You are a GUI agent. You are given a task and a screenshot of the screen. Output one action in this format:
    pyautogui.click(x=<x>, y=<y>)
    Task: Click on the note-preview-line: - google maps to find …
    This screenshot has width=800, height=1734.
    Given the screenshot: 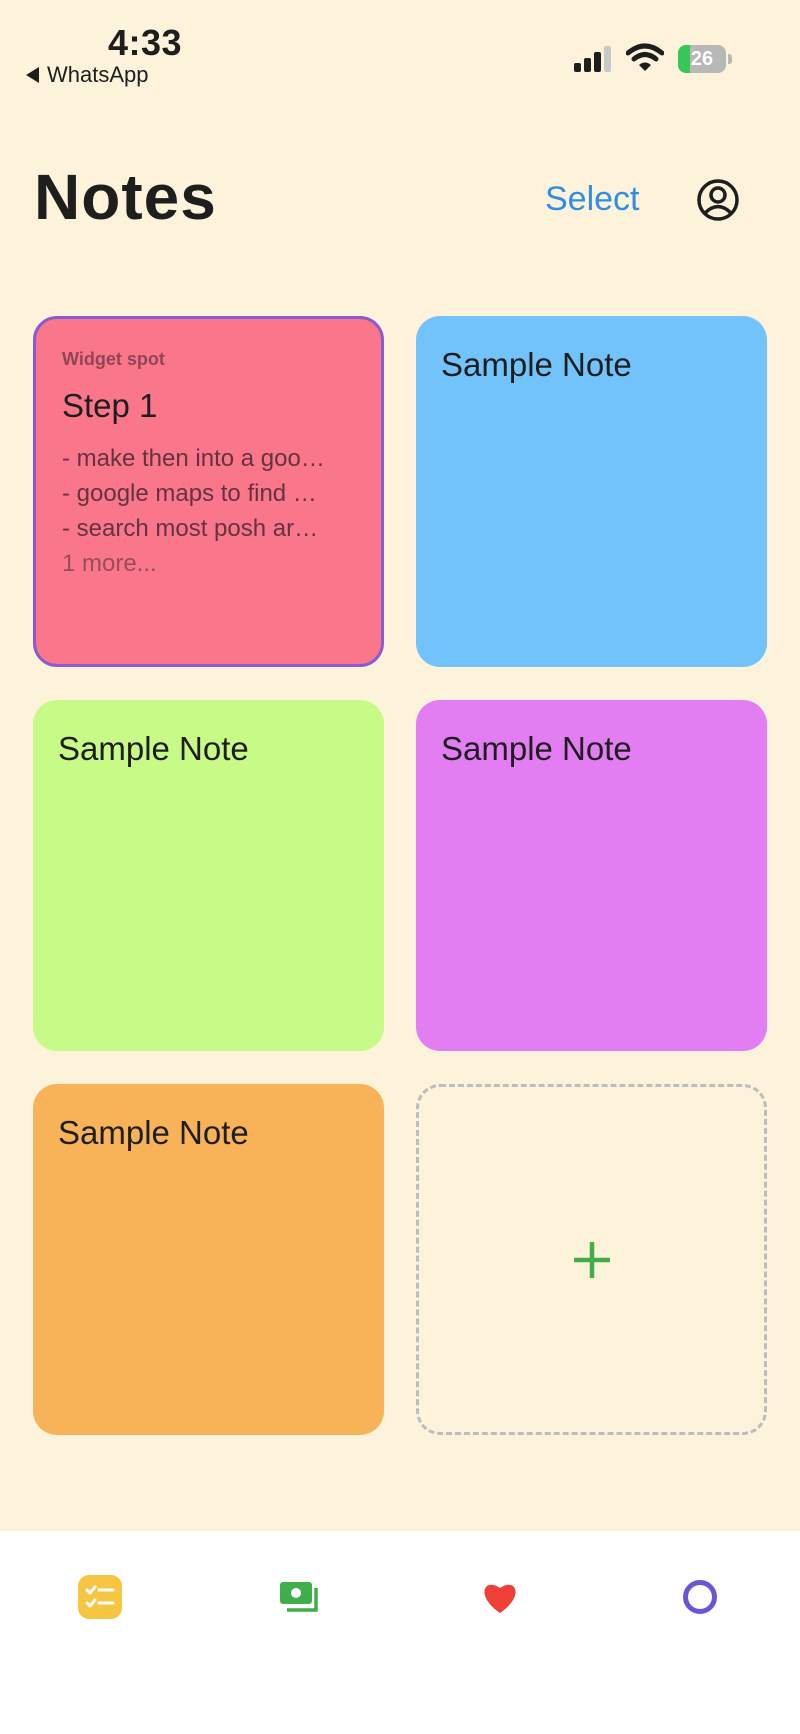 What is the action you would take?
    pyautogui.click(x=189, y=493)
    